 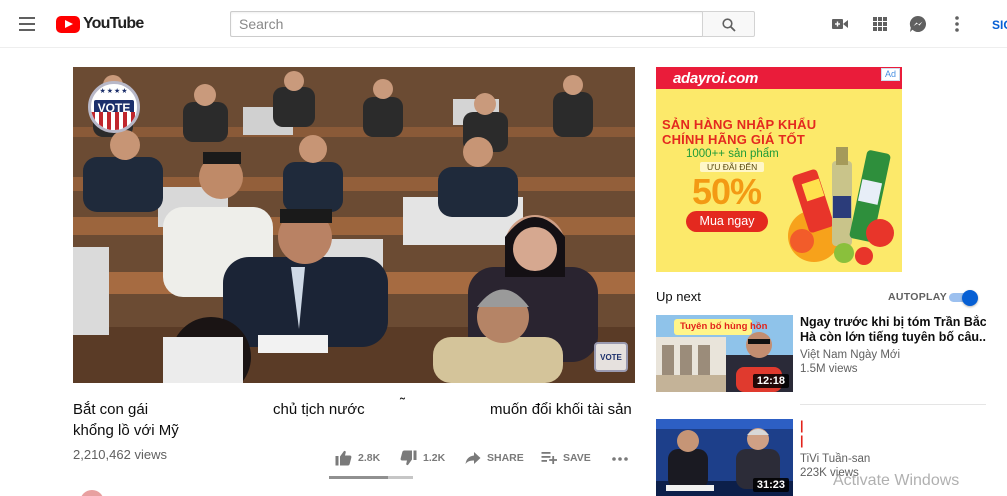 What do you see at coordinates (68, 24) in the screenshot?
I see `youtube-logo-icon` at bounding box center [68, 24].